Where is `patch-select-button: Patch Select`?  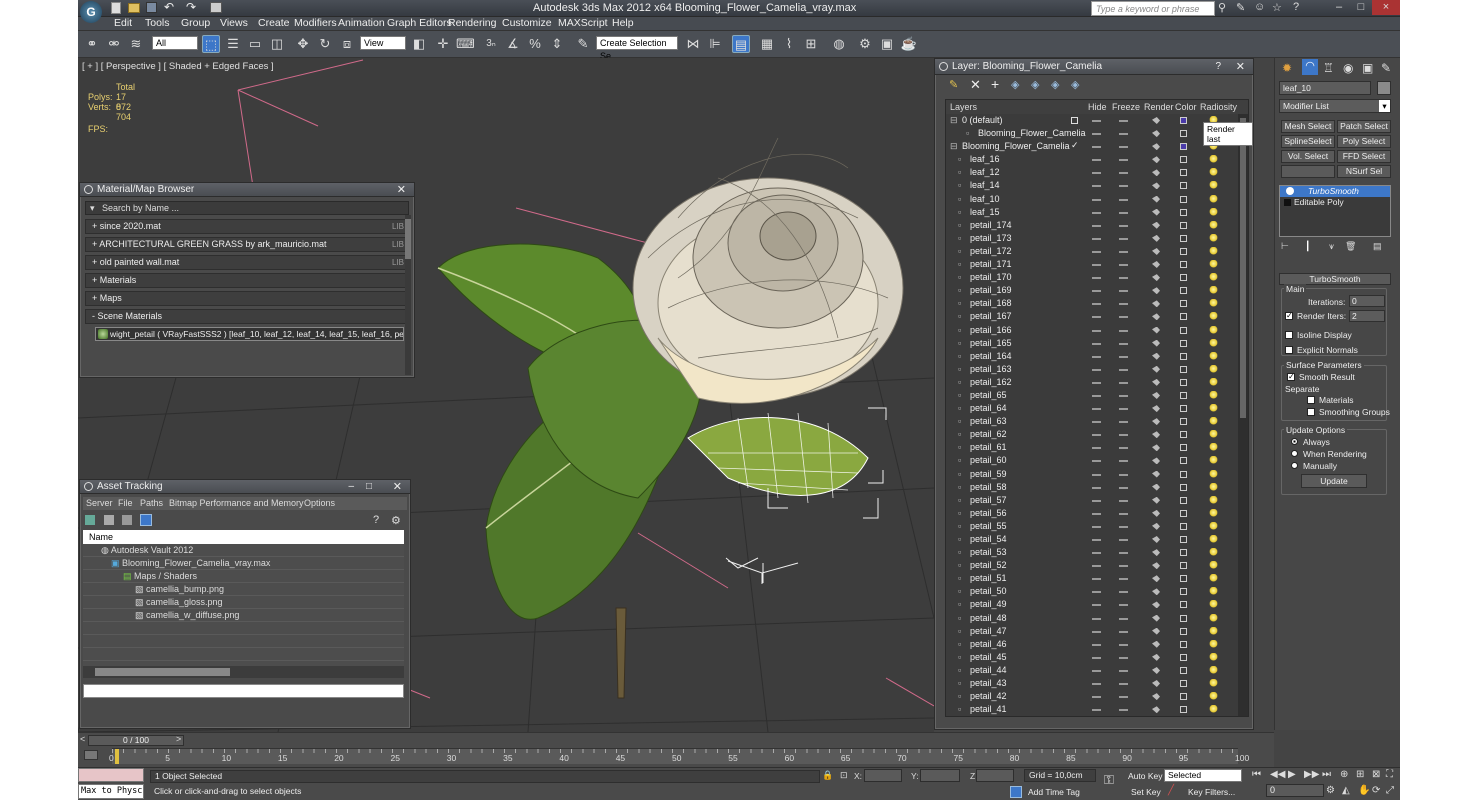 patch-select-button: Patch Select is located at coordinates (1364, 126).